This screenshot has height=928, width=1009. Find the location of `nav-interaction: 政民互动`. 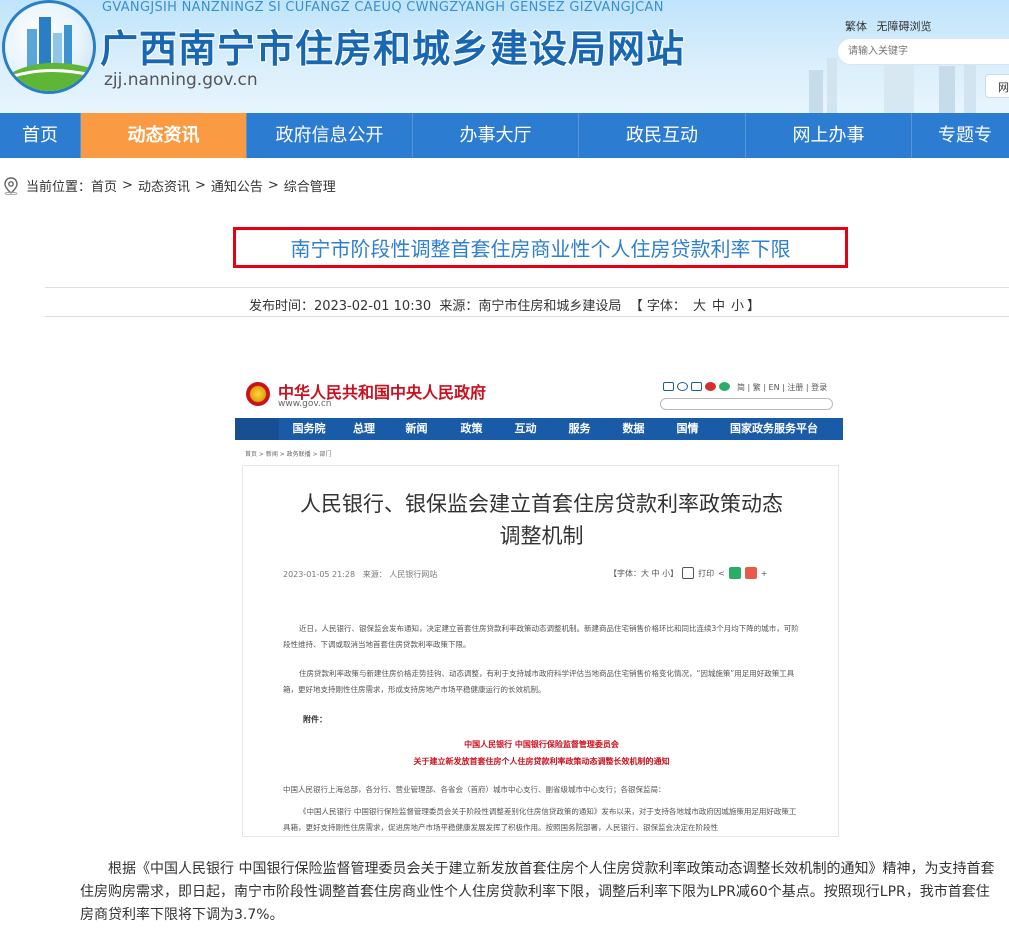

nav-interaction: 政民互动 is located at coordinates (662, 135).